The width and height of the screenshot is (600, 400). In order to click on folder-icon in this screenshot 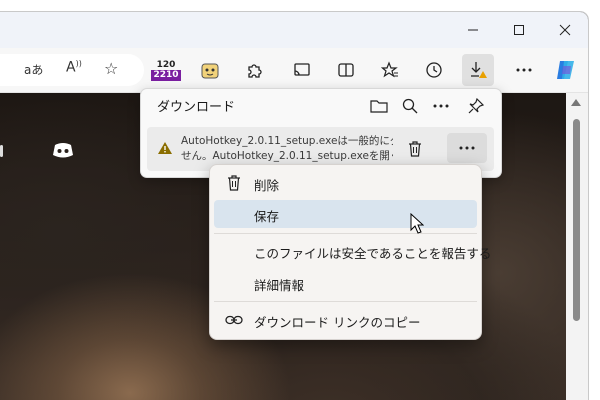, I will do `click(379, 106)`.